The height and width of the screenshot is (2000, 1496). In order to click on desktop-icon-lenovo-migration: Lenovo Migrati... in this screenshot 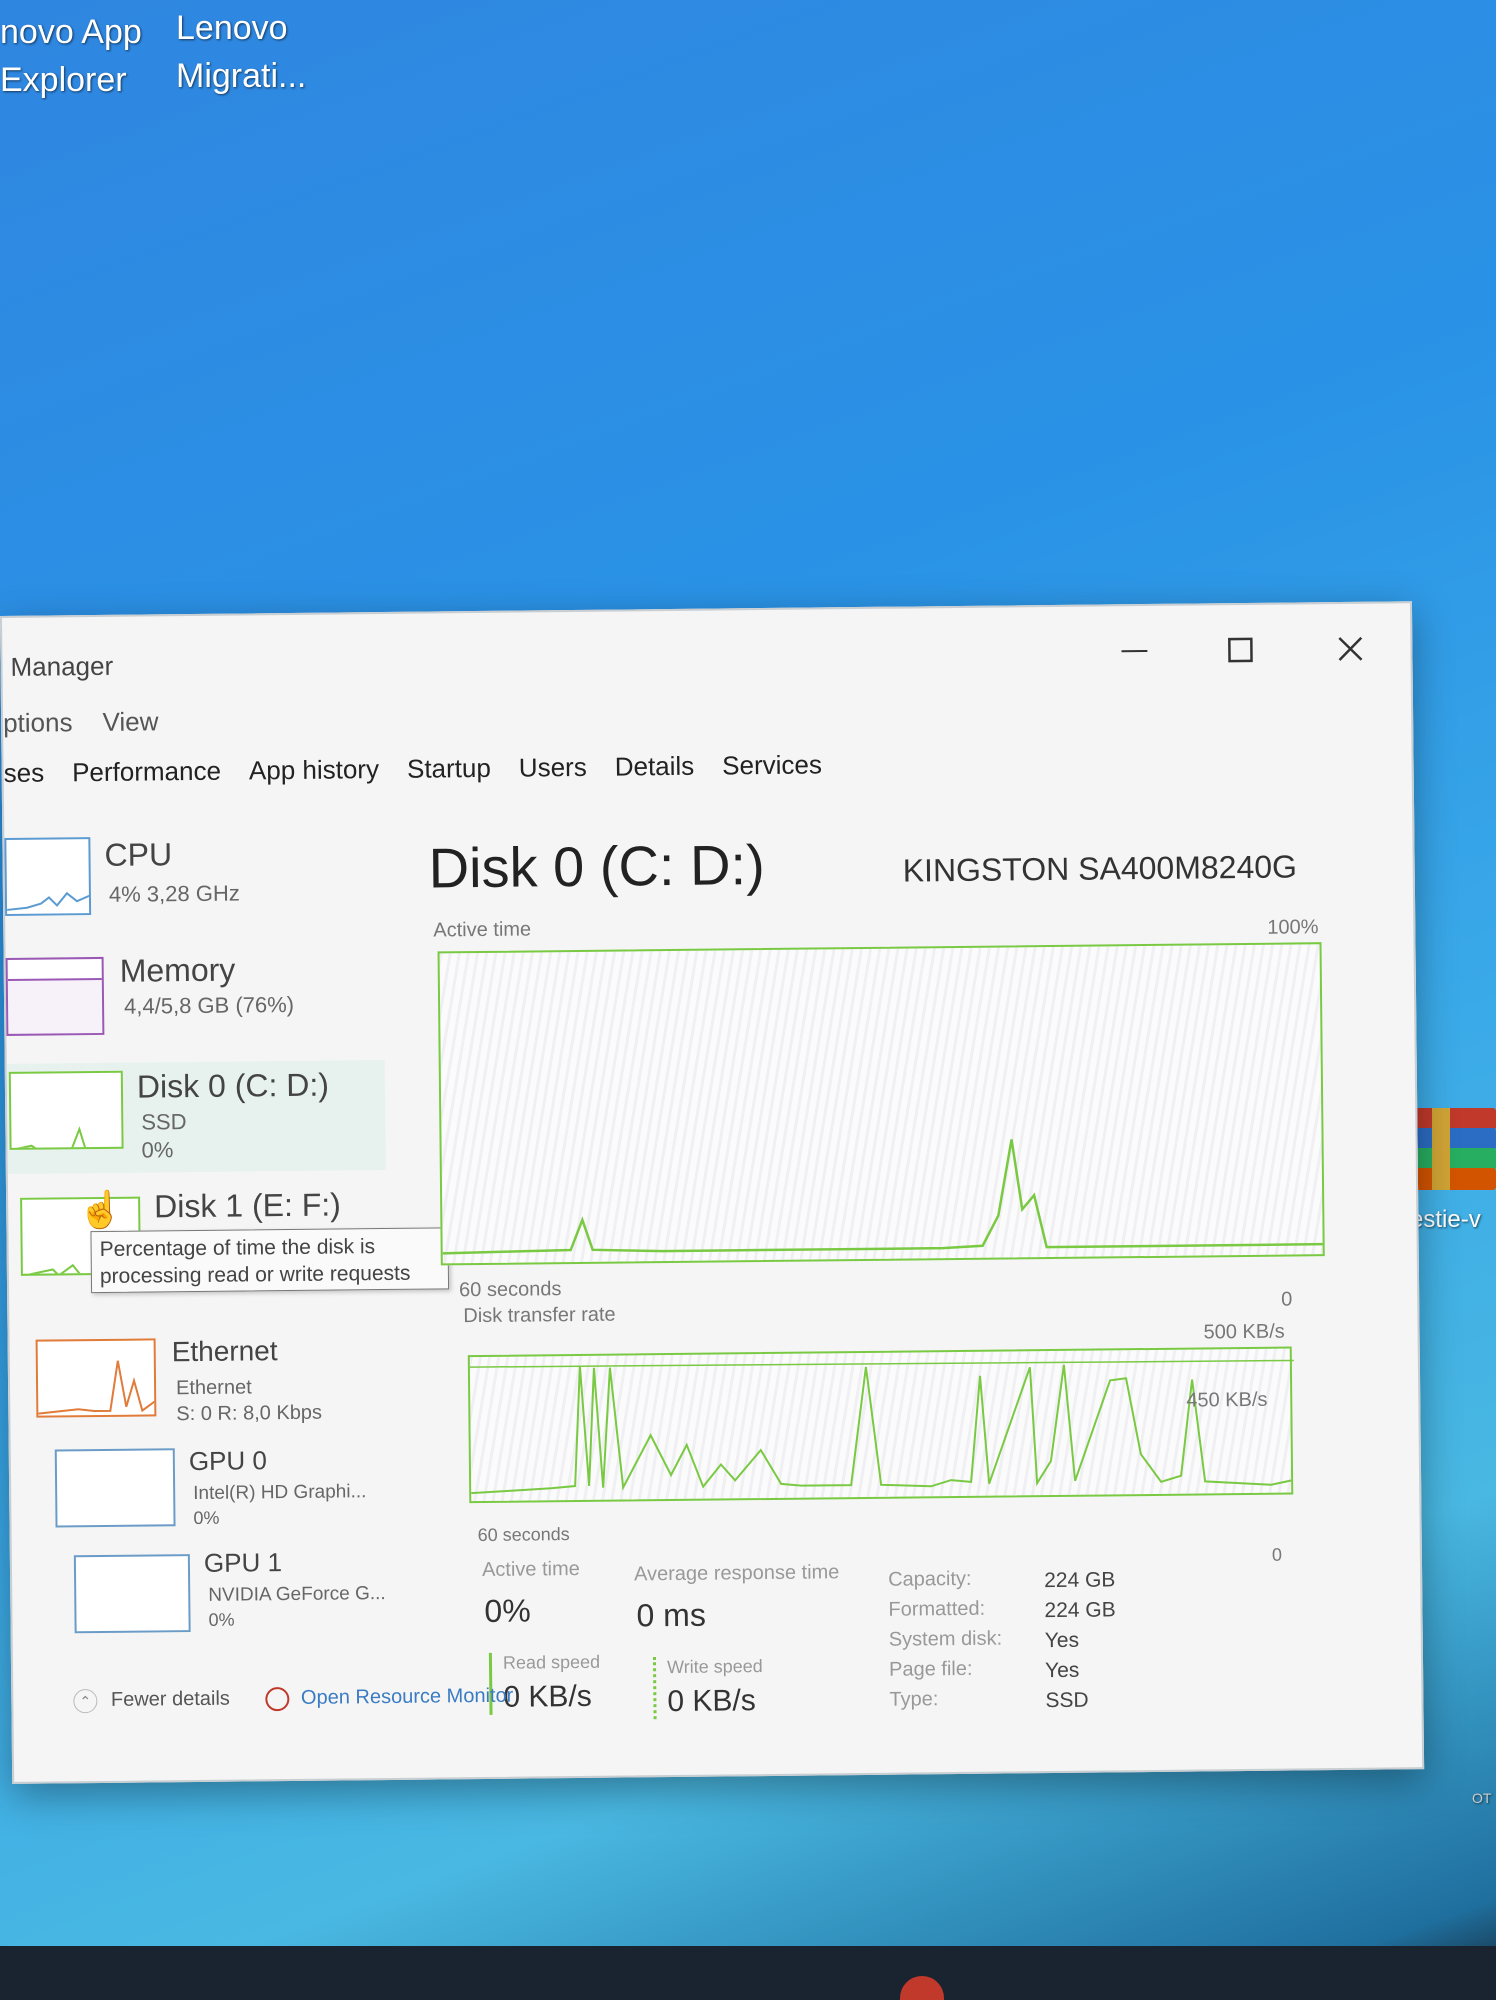, I will do `click(241, 52)`.